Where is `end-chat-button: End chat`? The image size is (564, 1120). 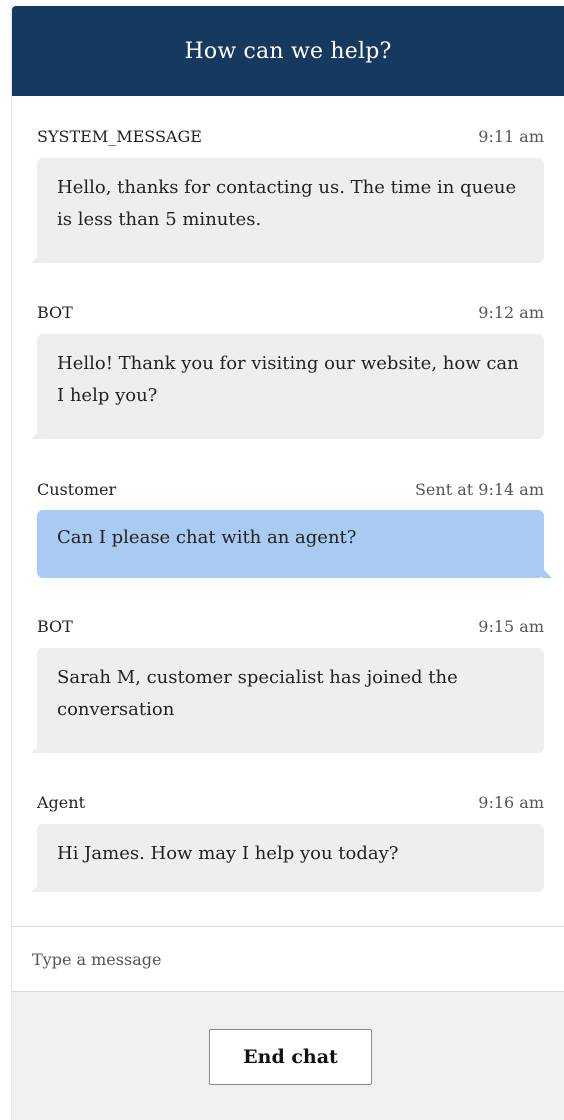 end-chat-button: End chat is located at coordinates (290, 1057).